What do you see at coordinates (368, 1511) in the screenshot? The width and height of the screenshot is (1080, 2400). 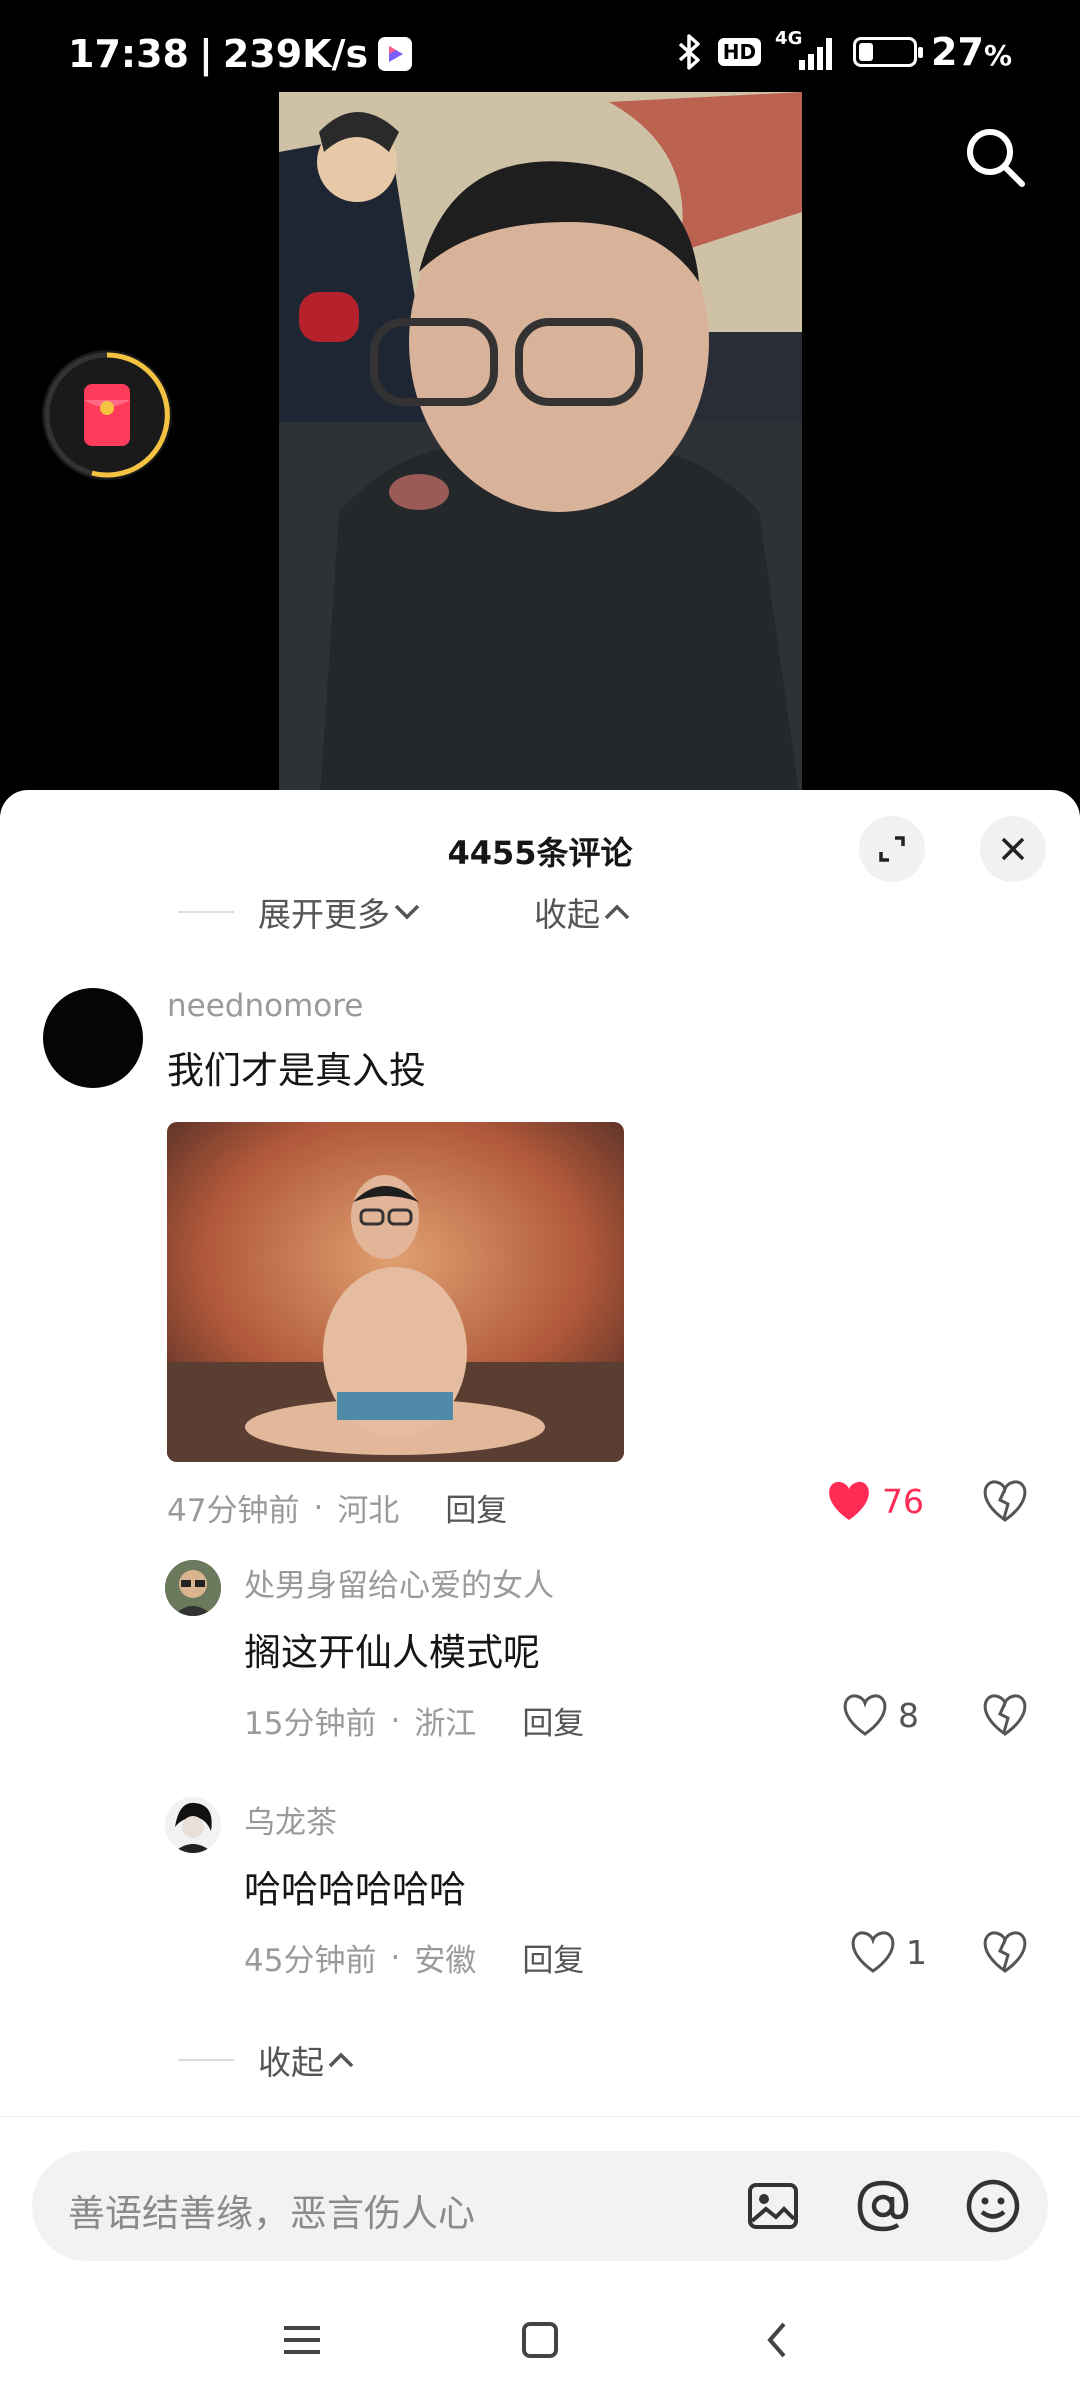 I see `comment-location: 河北` at bounding box center [368, 1511].